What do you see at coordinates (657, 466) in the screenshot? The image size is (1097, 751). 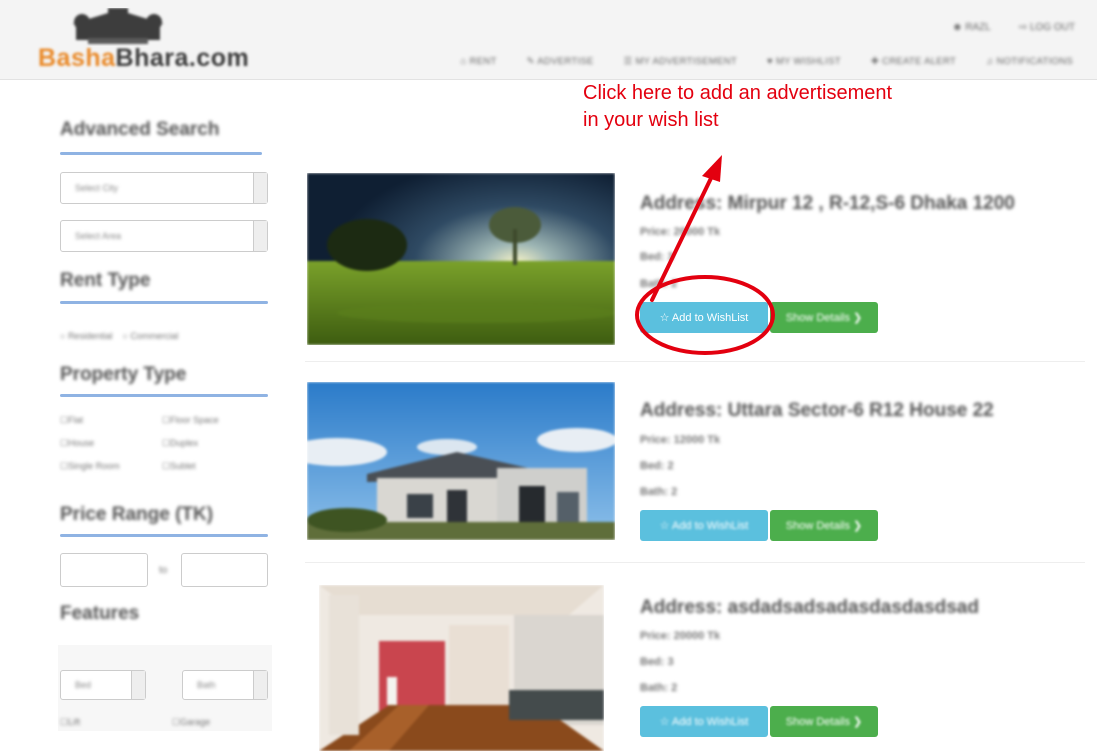 I see `listing-bed: Bed: 2` at bounding box center [657, 466].